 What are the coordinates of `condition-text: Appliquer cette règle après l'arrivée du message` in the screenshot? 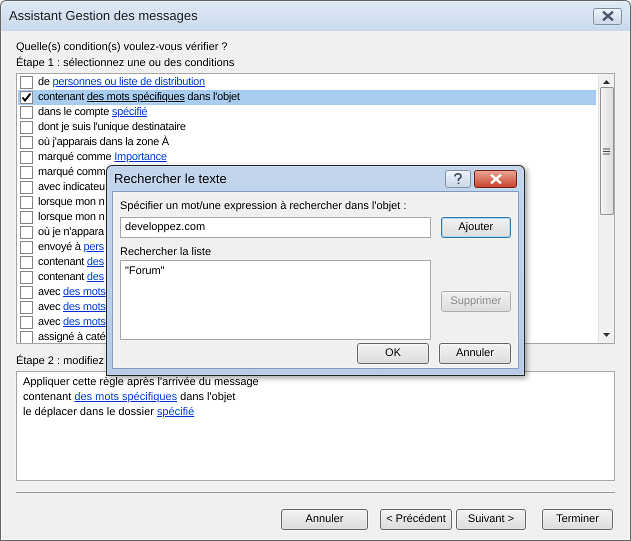 It's located at (141, 382).